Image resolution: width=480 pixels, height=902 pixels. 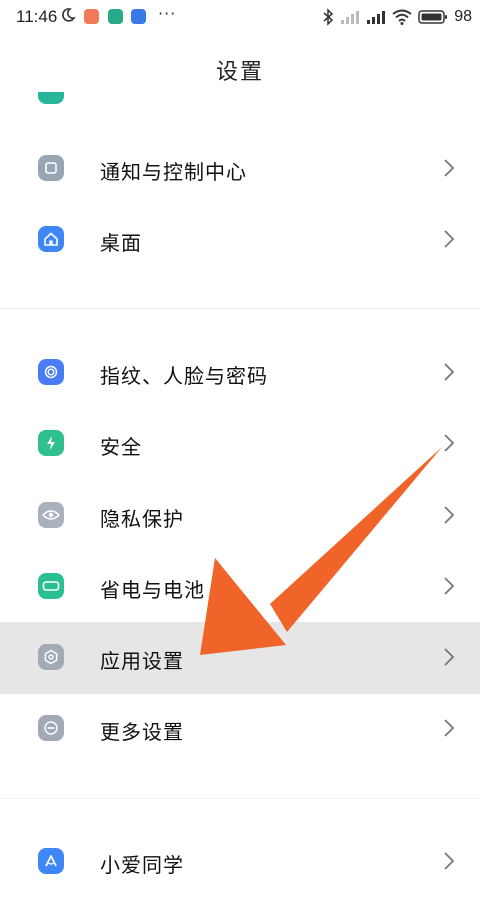 I want to click on settings-item-label: 隐私保护, so click(x=142, y=519).